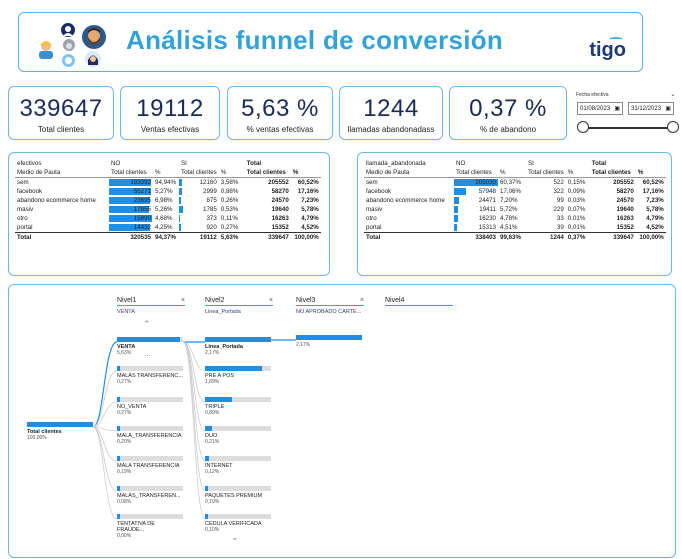 This screenshot has height=559, width=682. What do you see at coordinates (515, 209) in the screenshot?
I see `table-row: masiv 19411 5,72% 229 0,07% 19640 5,78%` at bounding box center [515, 209].